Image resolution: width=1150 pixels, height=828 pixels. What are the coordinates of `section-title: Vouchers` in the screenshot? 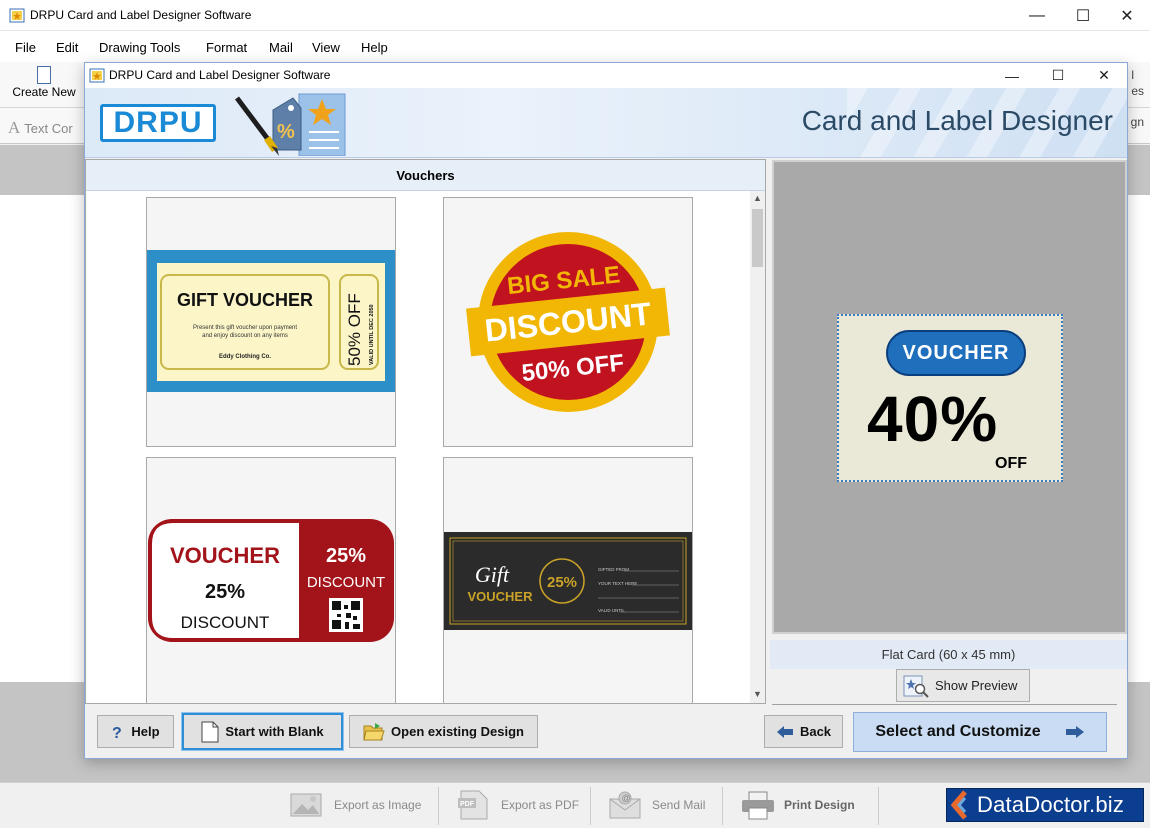 It's located at (425, 175).